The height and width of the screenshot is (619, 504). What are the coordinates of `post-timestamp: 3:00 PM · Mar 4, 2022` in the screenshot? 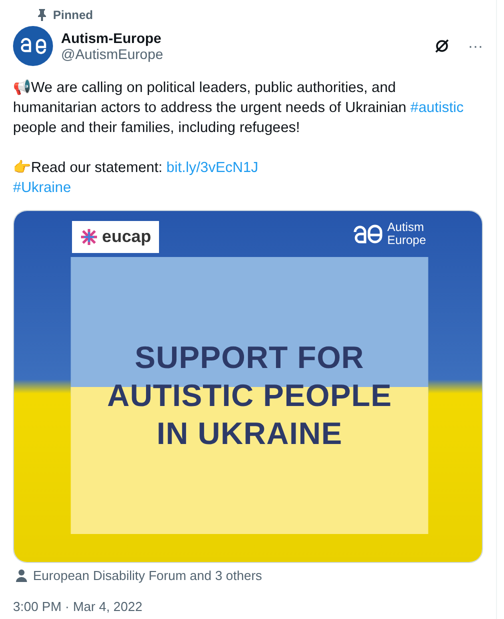 It's located at (248, 606).